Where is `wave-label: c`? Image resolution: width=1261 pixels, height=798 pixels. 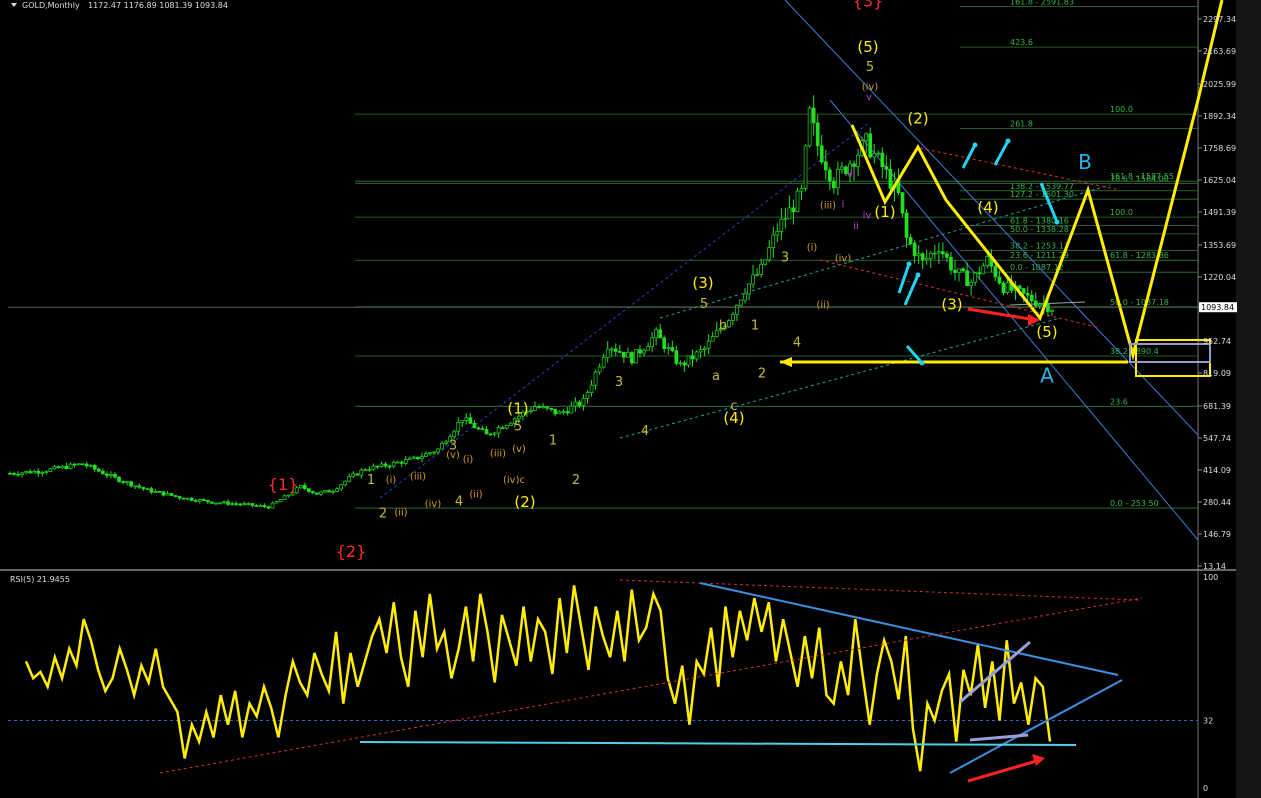
wave-label: c is located at coordinates (733, 406).